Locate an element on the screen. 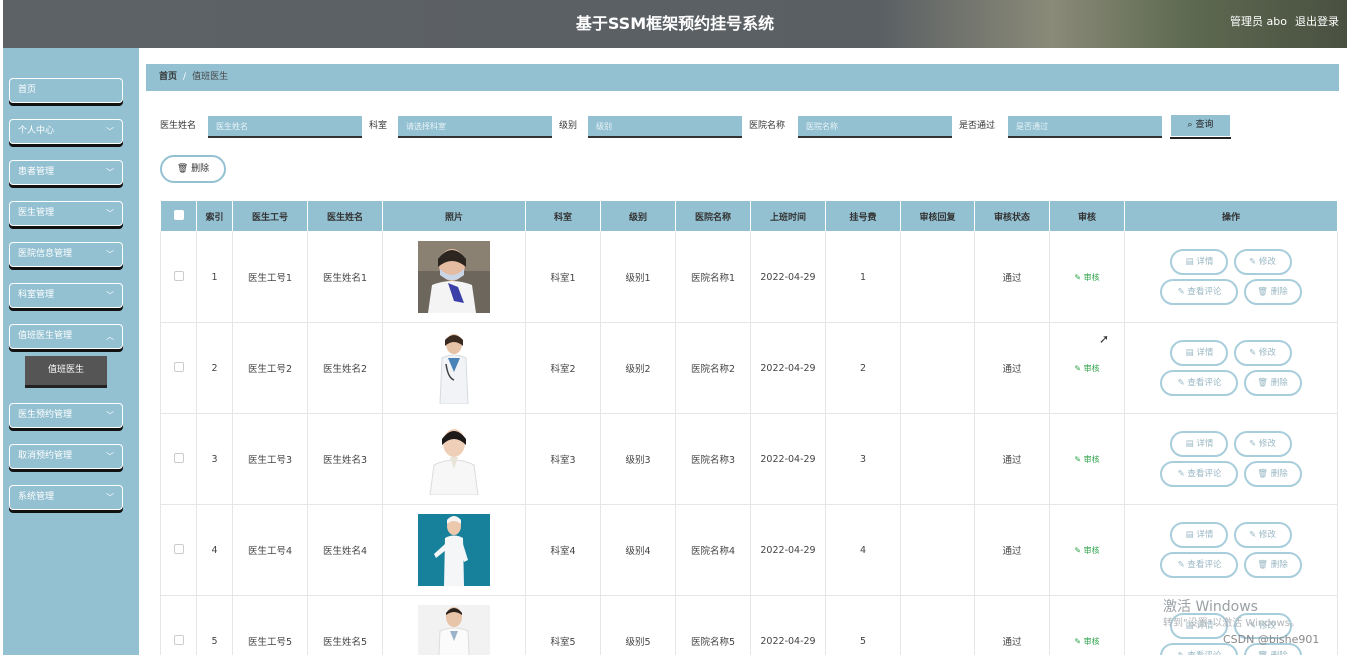 This screenshot has height=655, width=1347. sidebar-item-cancel-appointments: 取消预约管理 ﹀ is located at coordinates (66, 456).